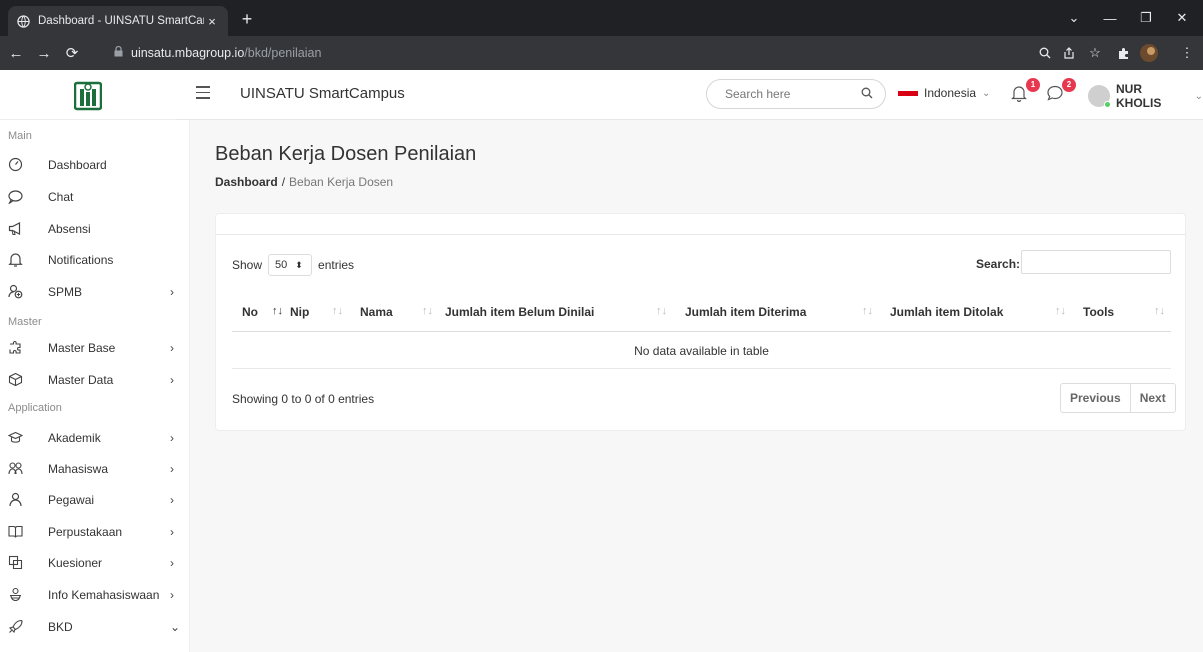  What do you see at coordinates (16, 197) in the screenshot?
I see `chat-bubble-icon` at bounding box center [16, 197].